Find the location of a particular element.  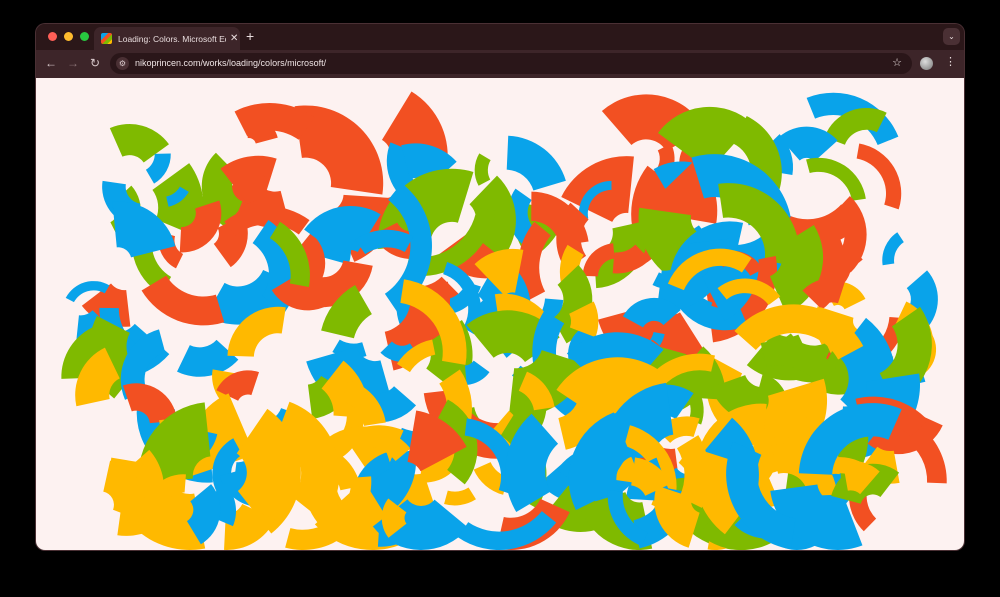

site-info-icon: ⚙ is located at coordinates (122, 63).